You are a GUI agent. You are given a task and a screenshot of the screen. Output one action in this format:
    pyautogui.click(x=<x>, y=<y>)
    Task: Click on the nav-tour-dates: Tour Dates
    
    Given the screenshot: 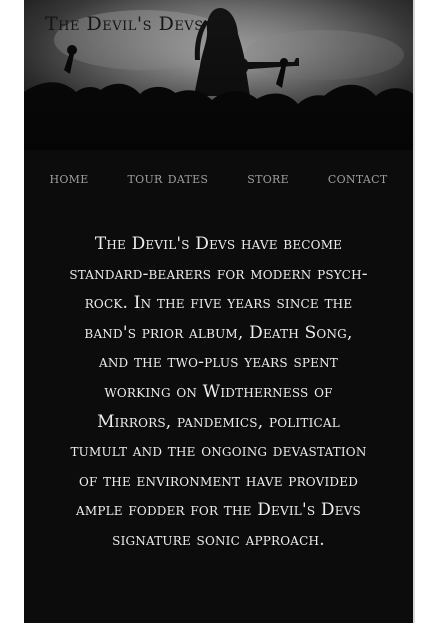 What is the action you would take?
    pyautogui.click(x=168, y=178)
    